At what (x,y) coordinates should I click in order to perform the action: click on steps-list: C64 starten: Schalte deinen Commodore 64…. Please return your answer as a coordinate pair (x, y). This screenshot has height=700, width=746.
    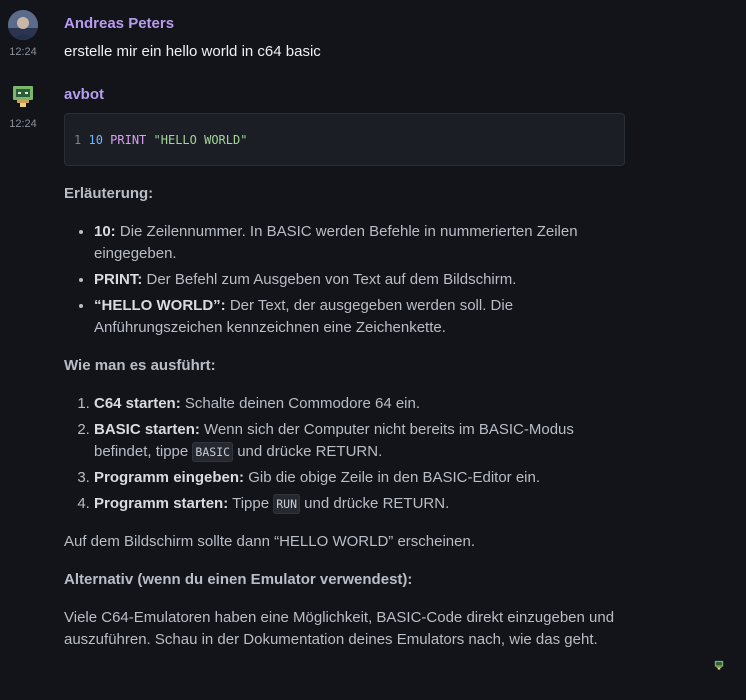
    Looking at the image, I should click on (344, 454).